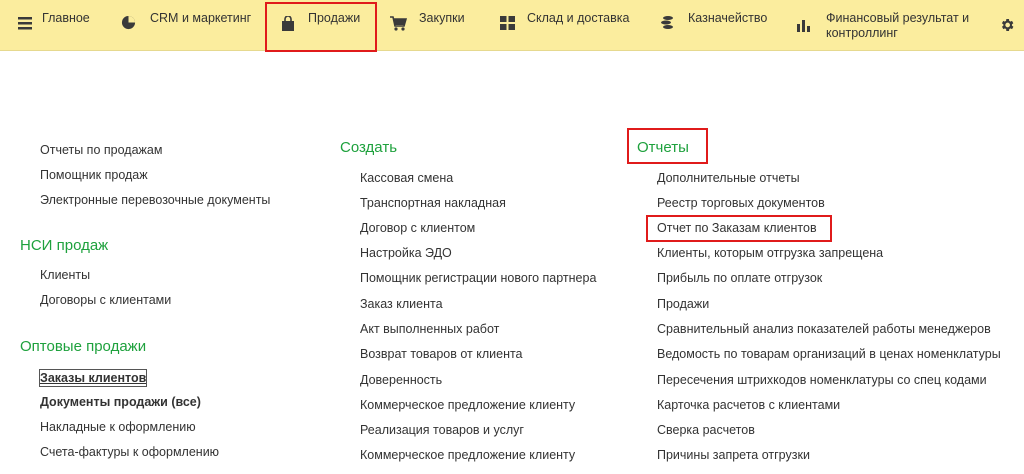 Image resolution: width=1024 pixels, height=474 pixels. I want to click on report-link: Реестр торговых документов, so click(741, 203).